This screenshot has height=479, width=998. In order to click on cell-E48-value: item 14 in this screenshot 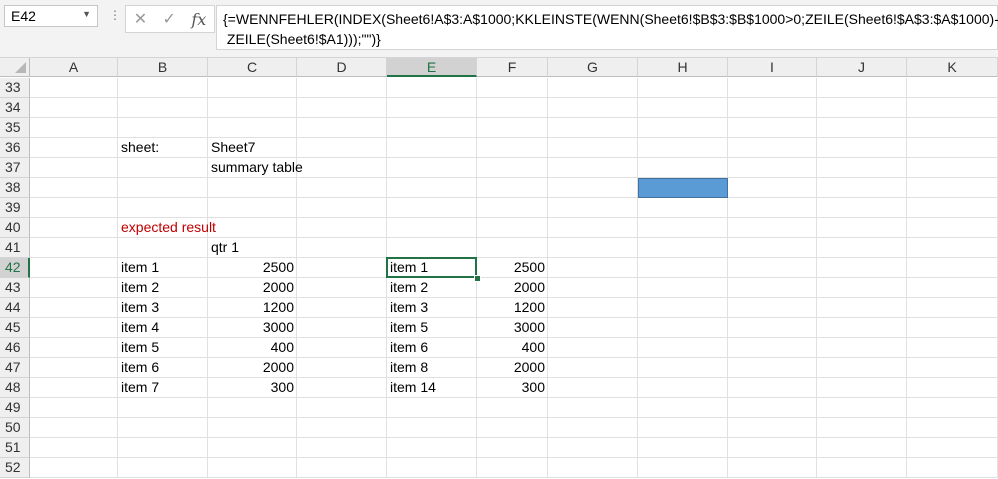, I will do `click(432, 388)`.